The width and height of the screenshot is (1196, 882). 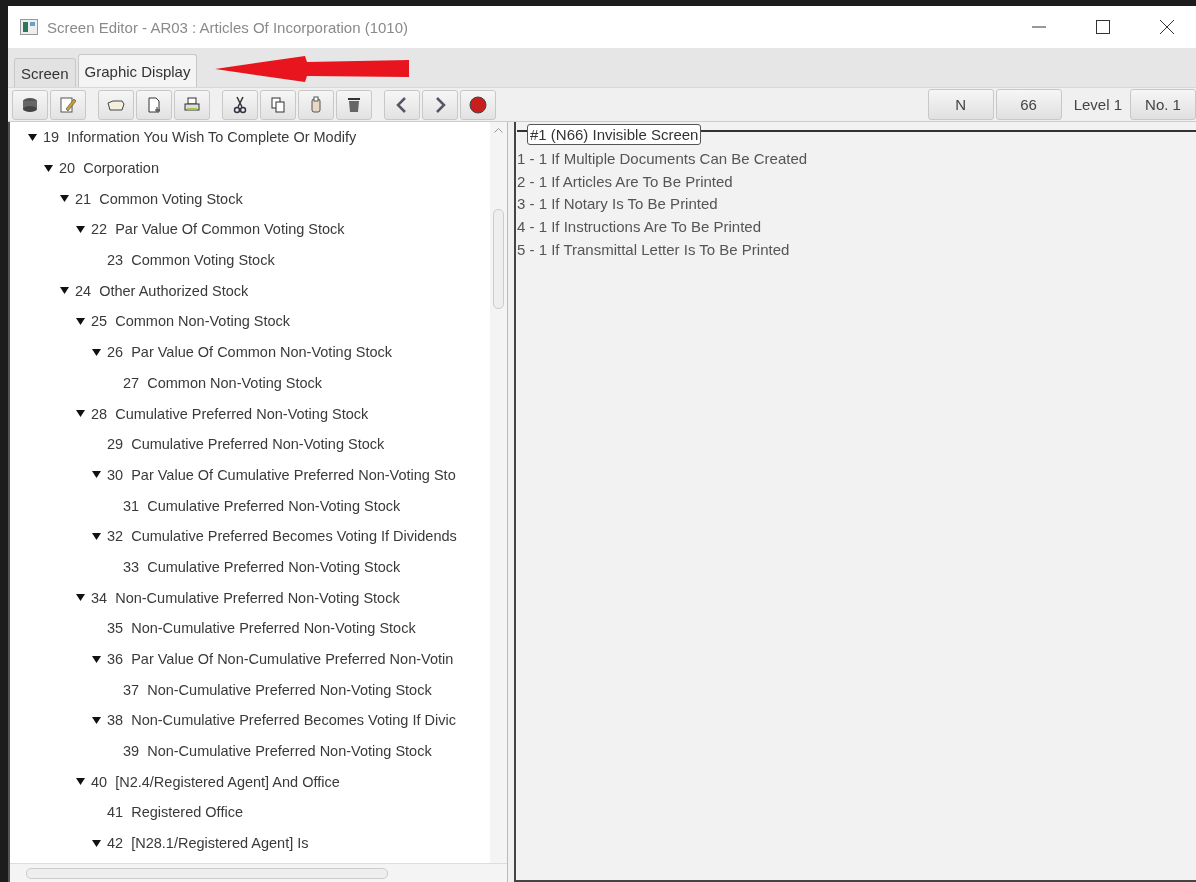 What do you see at coordinates (218, 229) in the screenshot?
I see `tree-item: 22 Par Value Of Common Voting Stock` at bounding box center [218, 229].